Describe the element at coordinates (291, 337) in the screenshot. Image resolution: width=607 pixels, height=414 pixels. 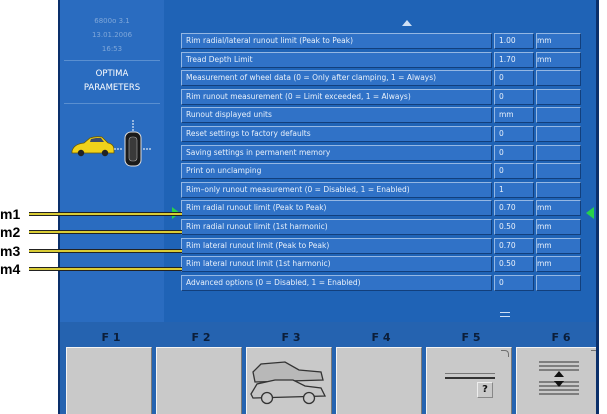
I see `f3-label: F 3` at that location.